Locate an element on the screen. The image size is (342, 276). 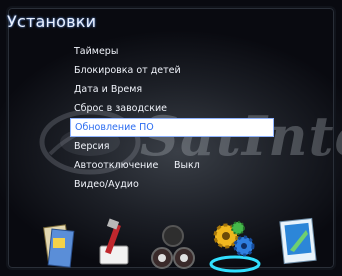
menu-item-video-audio: Видео/Аудио is located at coordinates (172, 184).